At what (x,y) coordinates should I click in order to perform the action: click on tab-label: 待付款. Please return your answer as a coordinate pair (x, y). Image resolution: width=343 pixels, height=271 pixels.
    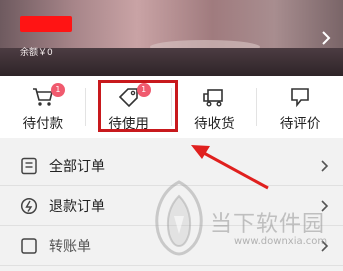
    Looking at the image, I should click on (43, 124).